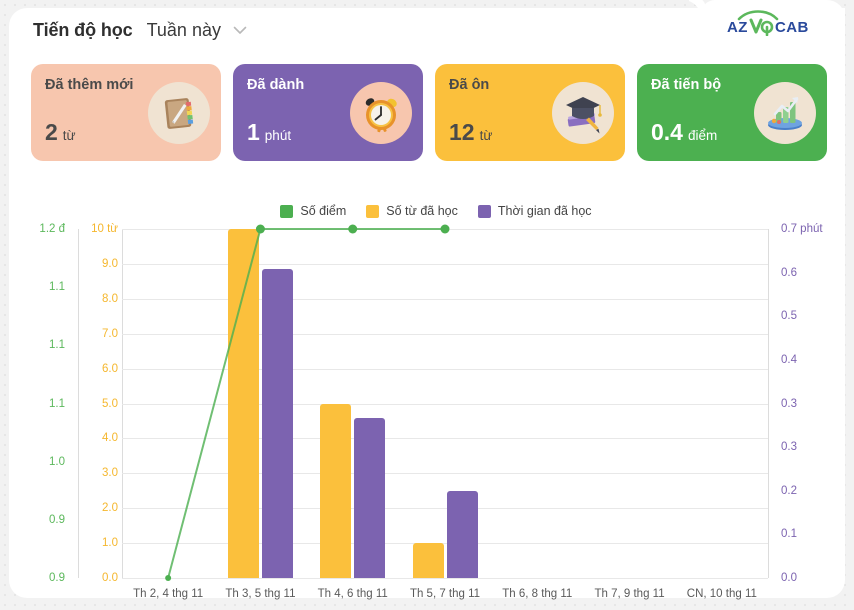  I want to click on stat-card-label: Đã tiến bộ, so click(686, 85).